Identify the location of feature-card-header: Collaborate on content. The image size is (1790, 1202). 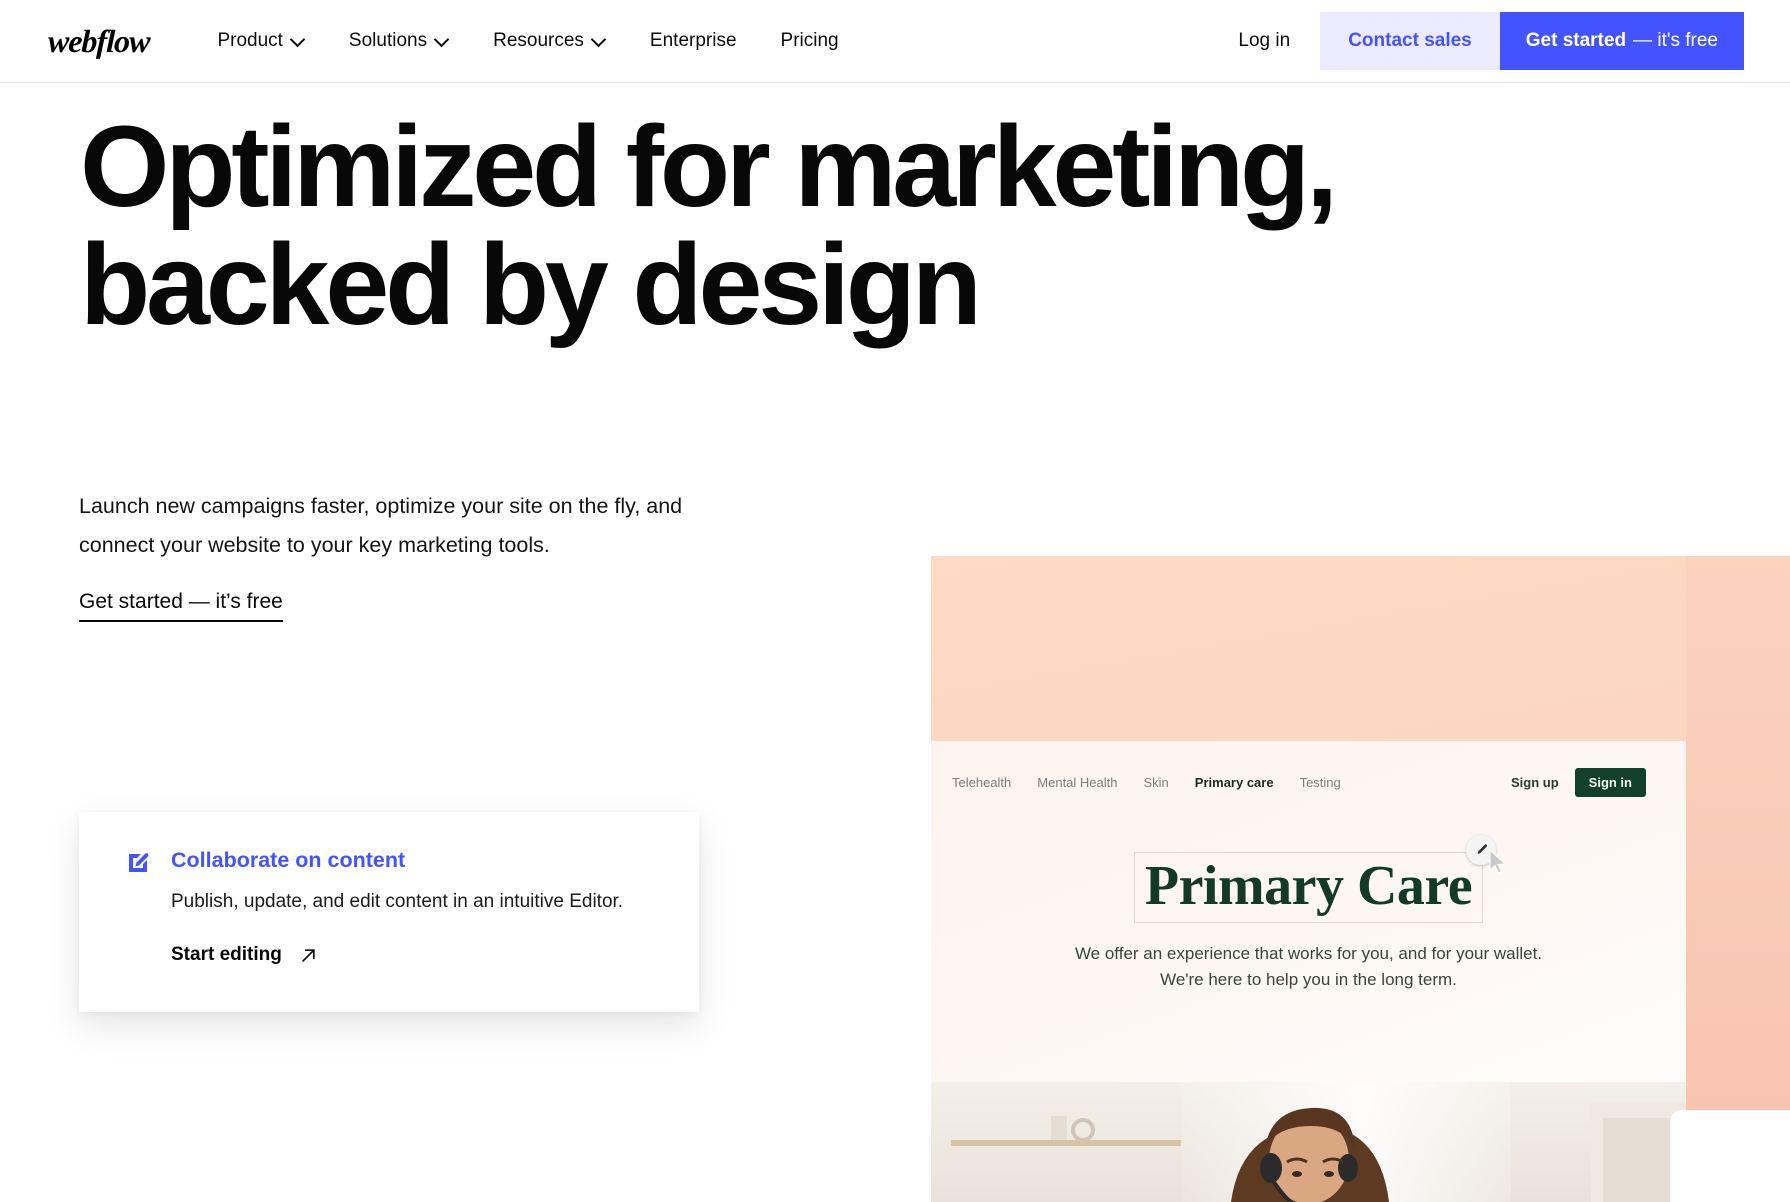
(392, 861).